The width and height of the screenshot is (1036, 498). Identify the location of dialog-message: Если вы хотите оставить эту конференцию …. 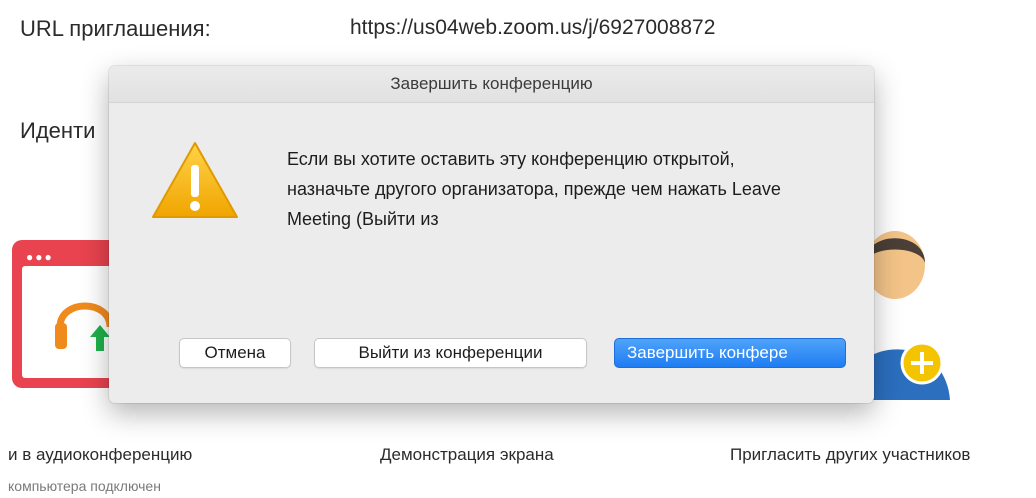
(534, 189).